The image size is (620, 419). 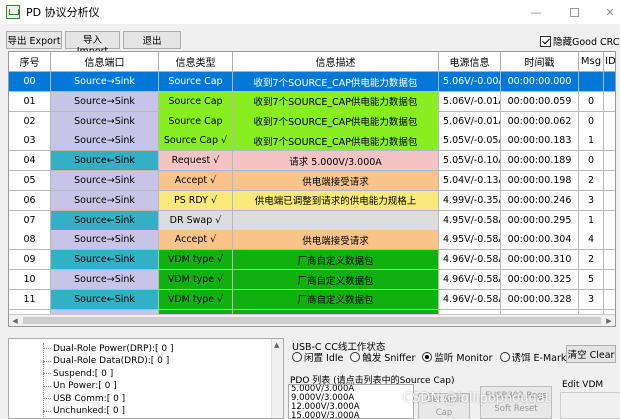 What do you see at coordinates (444, 406) in the screenshot?
I see `get-sink-cap-button: Get Sink Cap` at bounding box center [444, 406].